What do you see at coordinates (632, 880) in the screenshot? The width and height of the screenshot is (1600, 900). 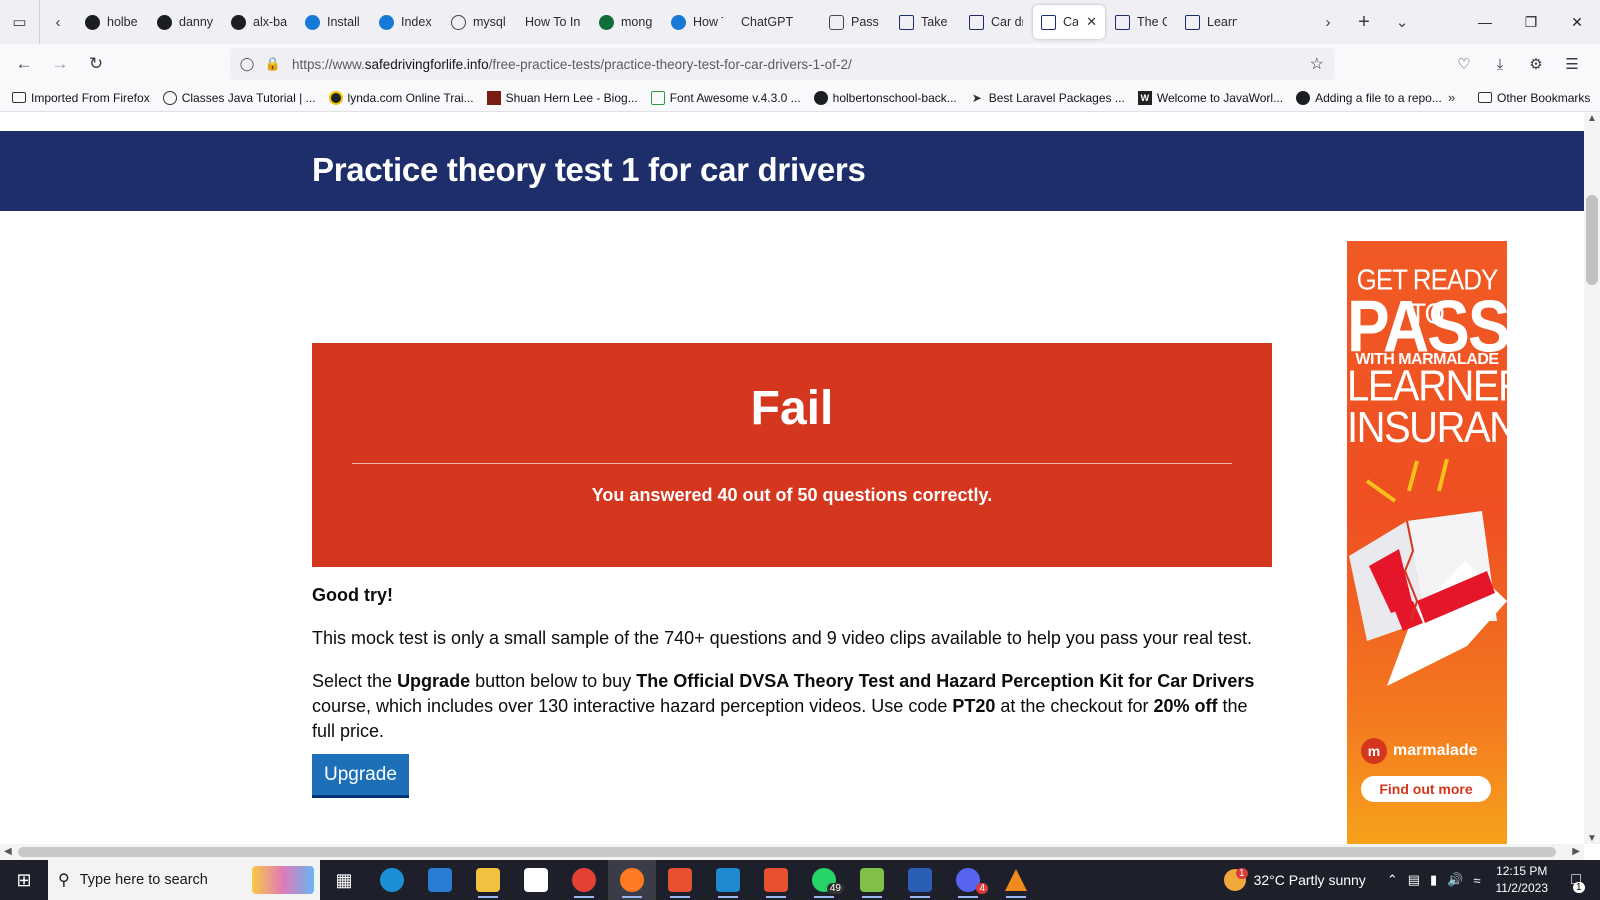 I see `firefox-icon` at bounding box center [632, 880].